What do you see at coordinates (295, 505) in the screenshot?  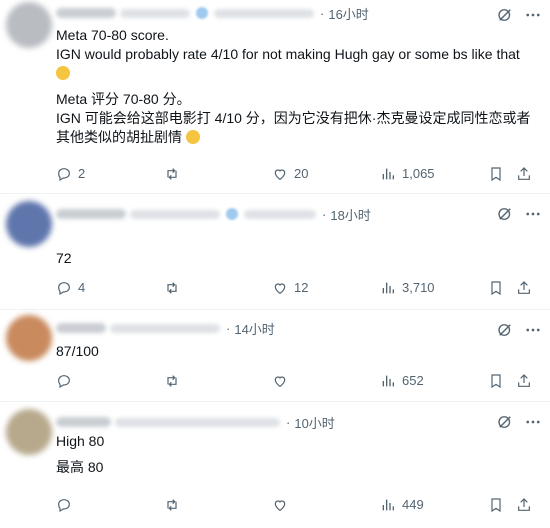 I see `action-bar: 449` at bounding box center [295, 505].